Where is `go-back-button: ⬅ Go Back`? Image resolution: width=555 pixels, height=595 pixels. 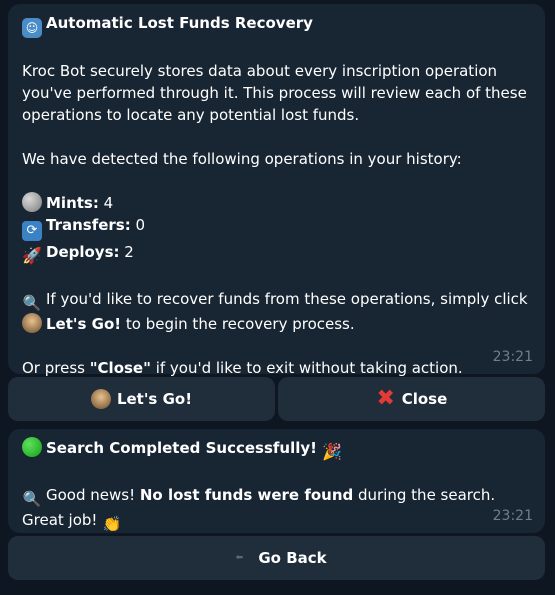
go-back-button: ⬅ Go Back is located at coordinates (276, 558).